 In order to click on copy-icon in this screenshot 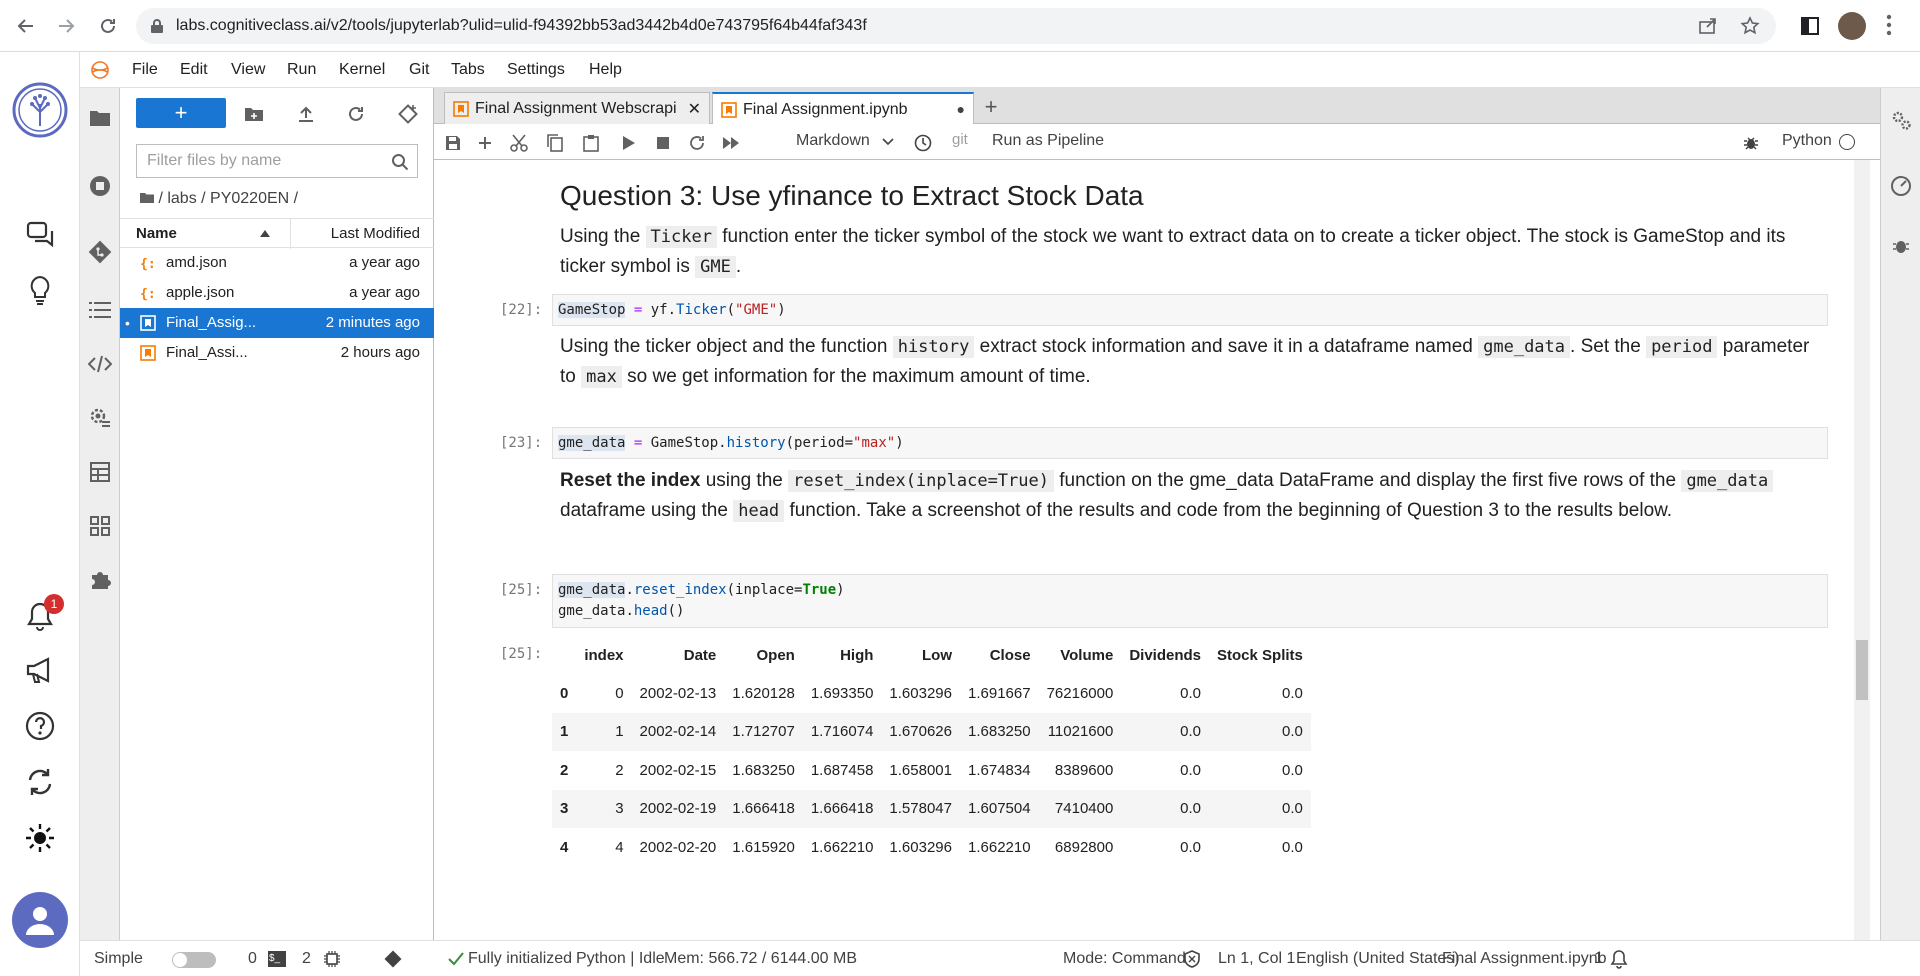, I will do `click(555, 143)`.